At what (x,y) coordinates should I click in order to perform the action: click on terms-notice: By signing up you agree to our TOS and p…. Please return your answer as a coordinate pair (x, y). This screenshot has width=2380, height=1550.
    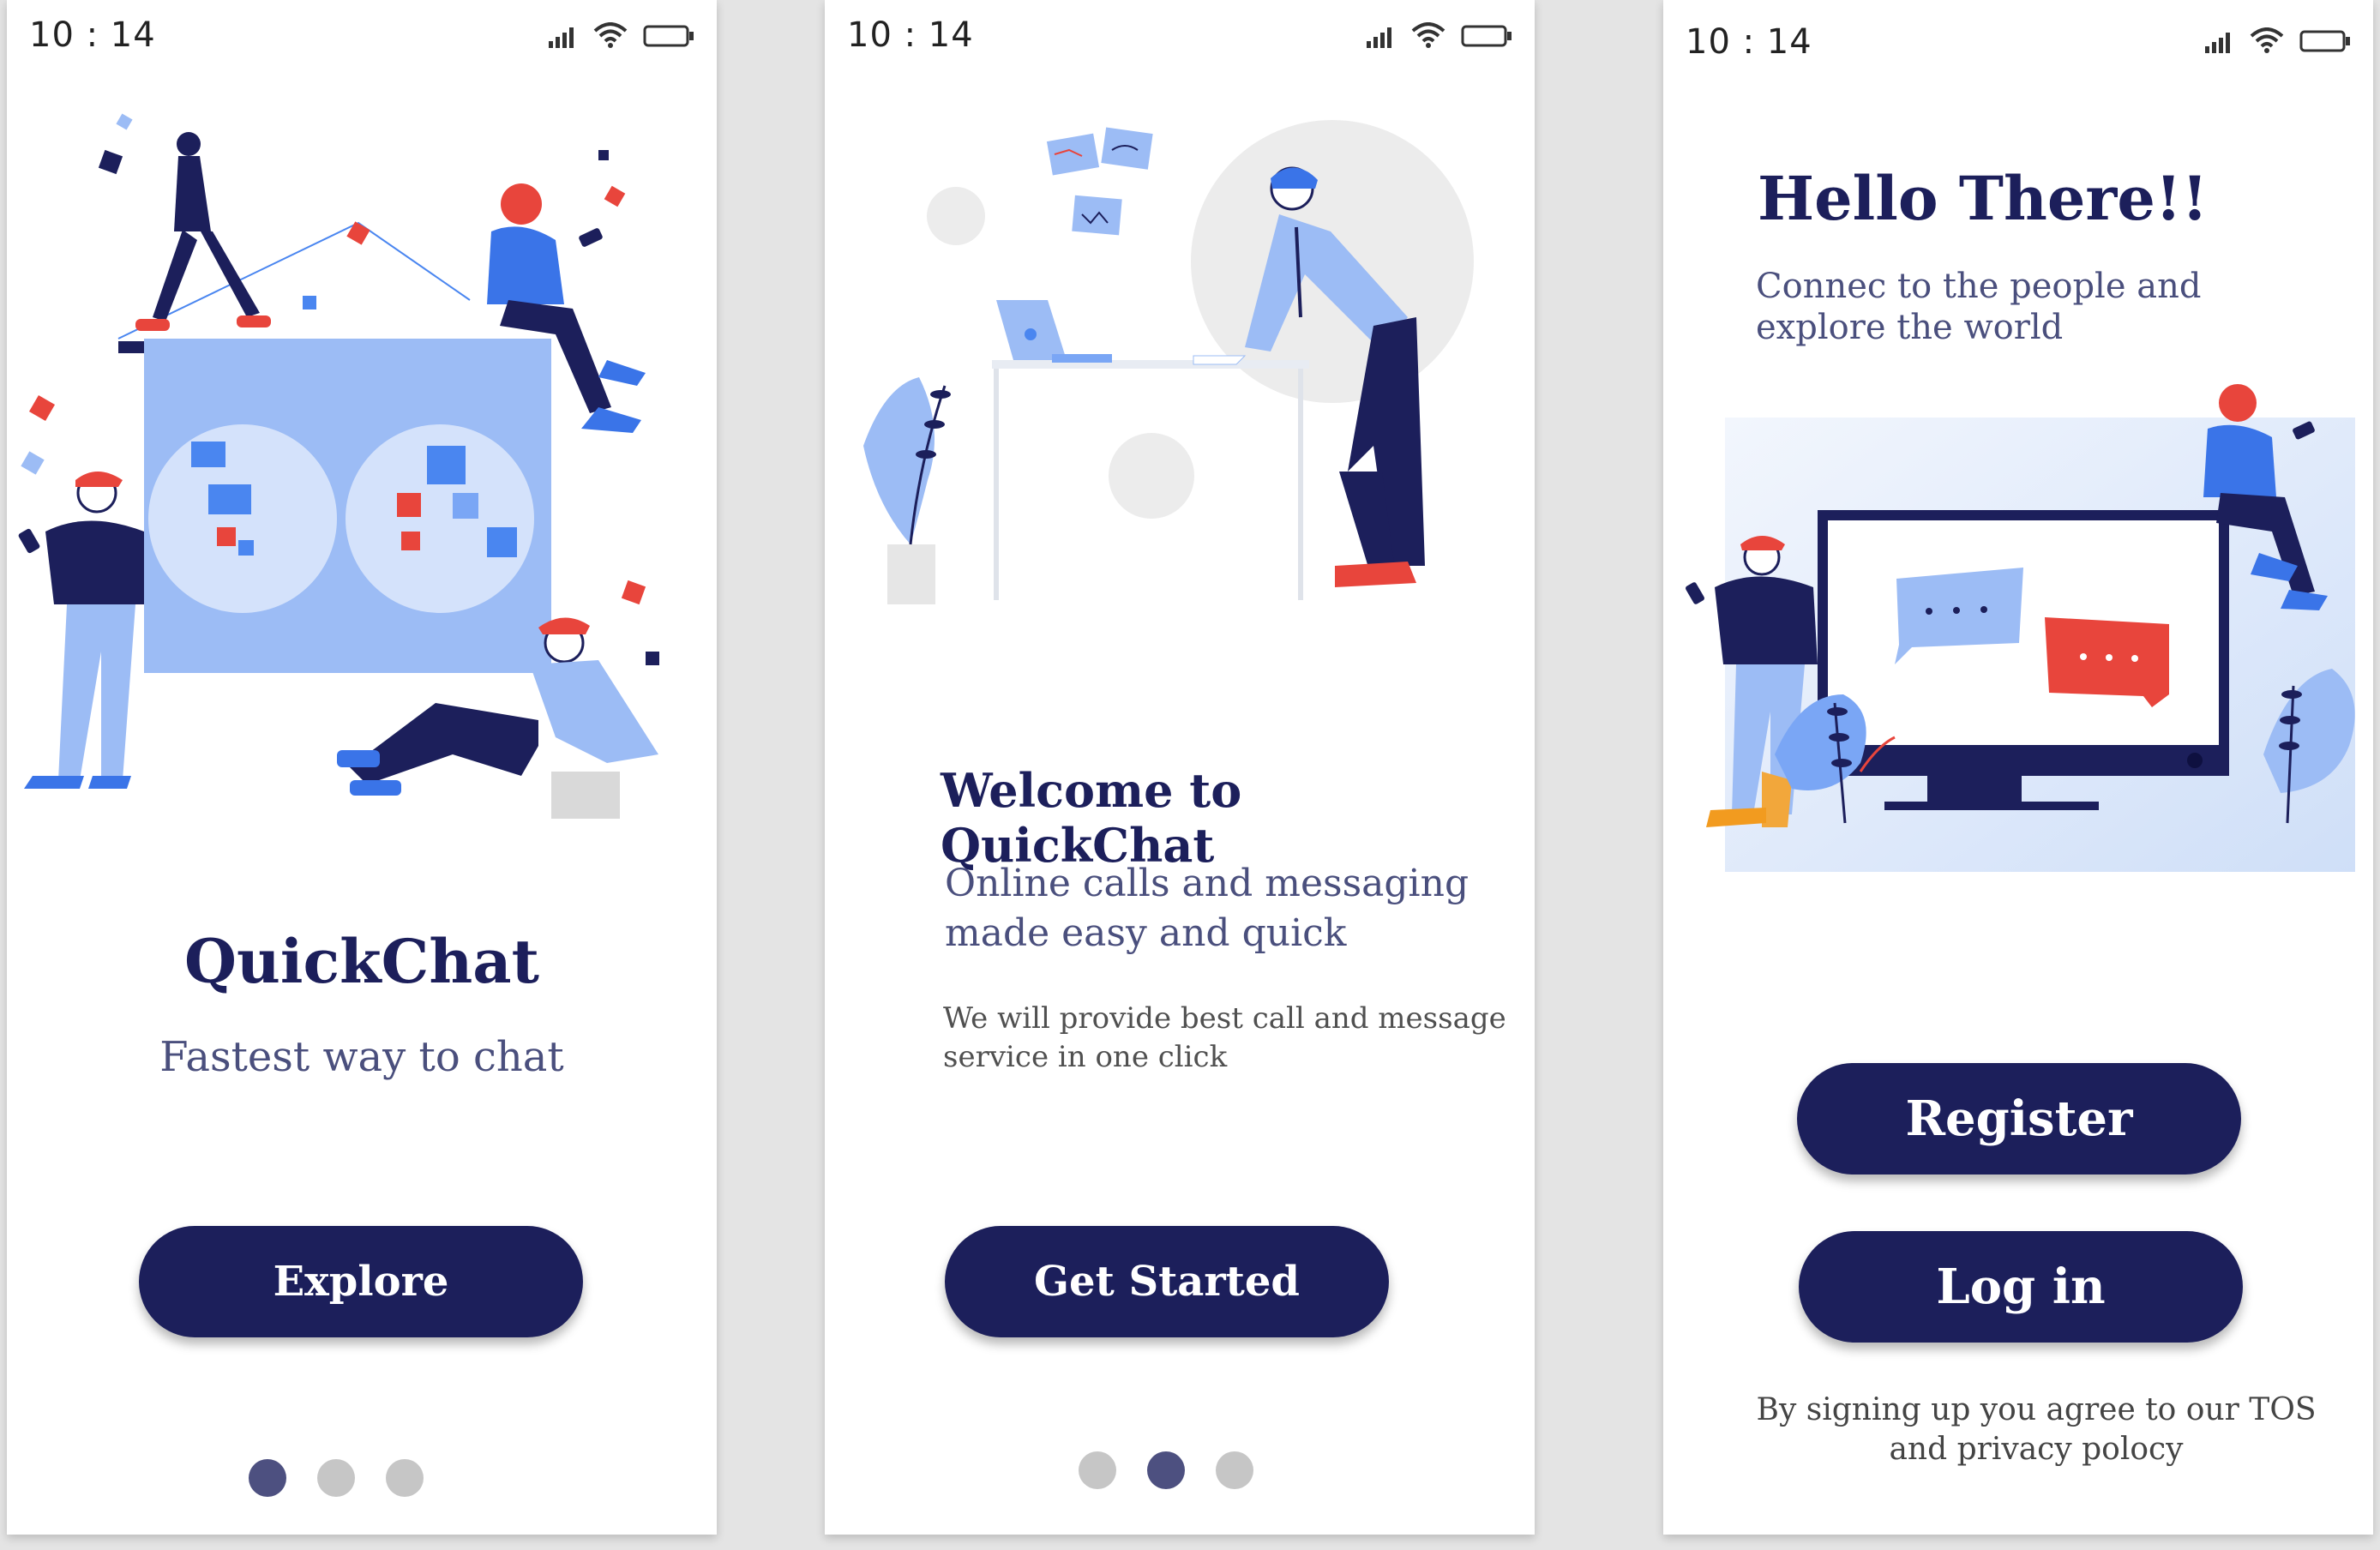
    Looking at the image, I should click on (2037, 1429).